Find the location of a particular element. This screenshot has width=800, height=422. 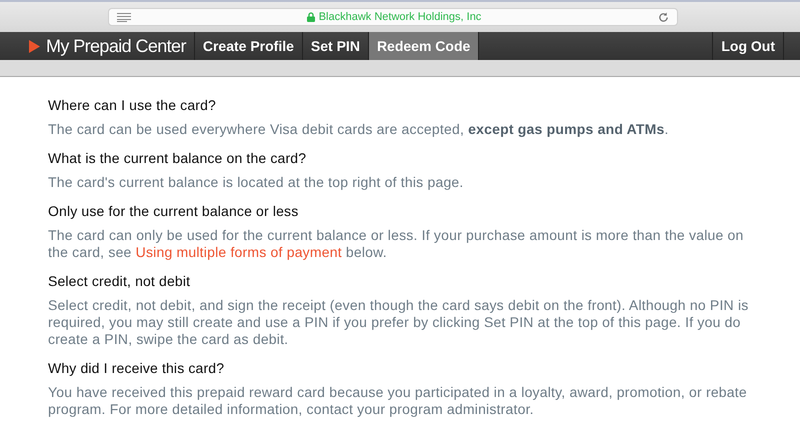

reload-icon is located at coordinates (663, 17).